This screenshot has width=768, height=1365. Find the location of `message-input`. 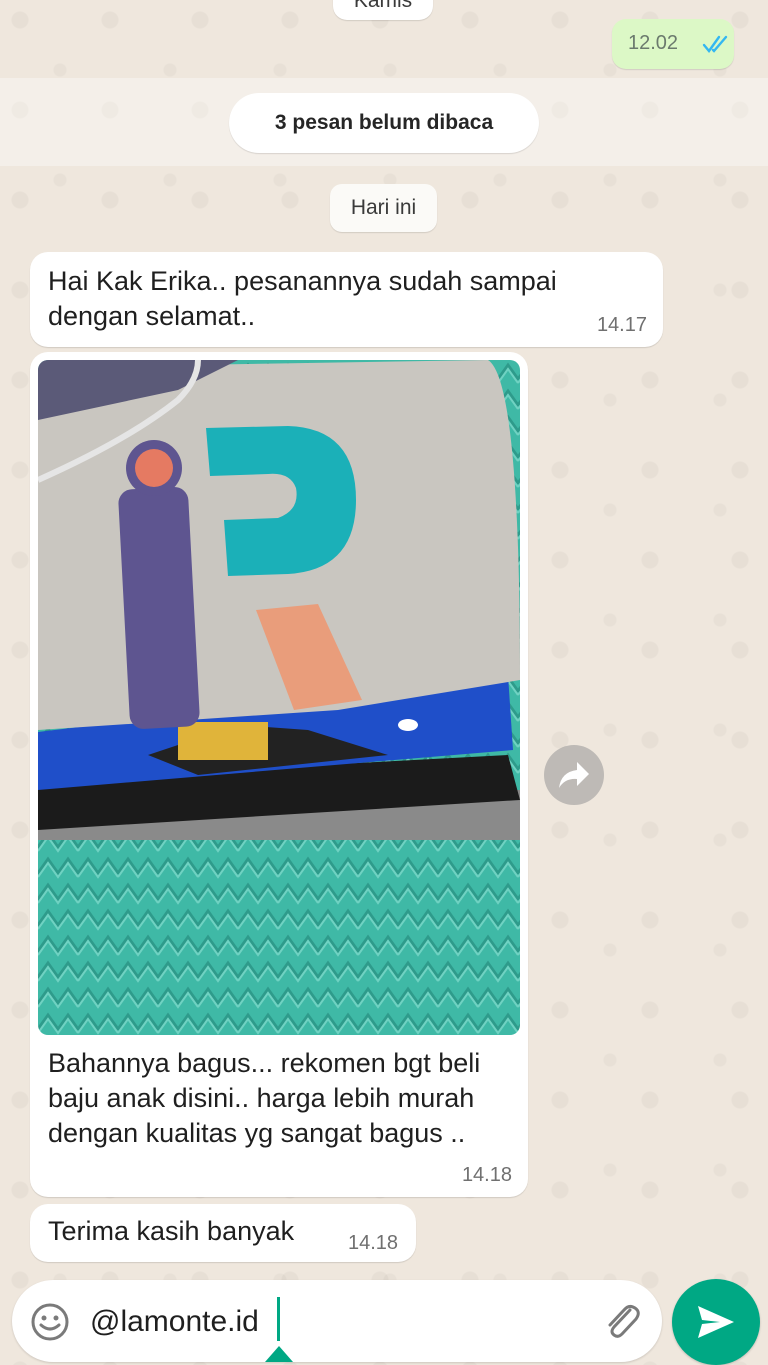

message-input is located at coordinates (320, 1322).